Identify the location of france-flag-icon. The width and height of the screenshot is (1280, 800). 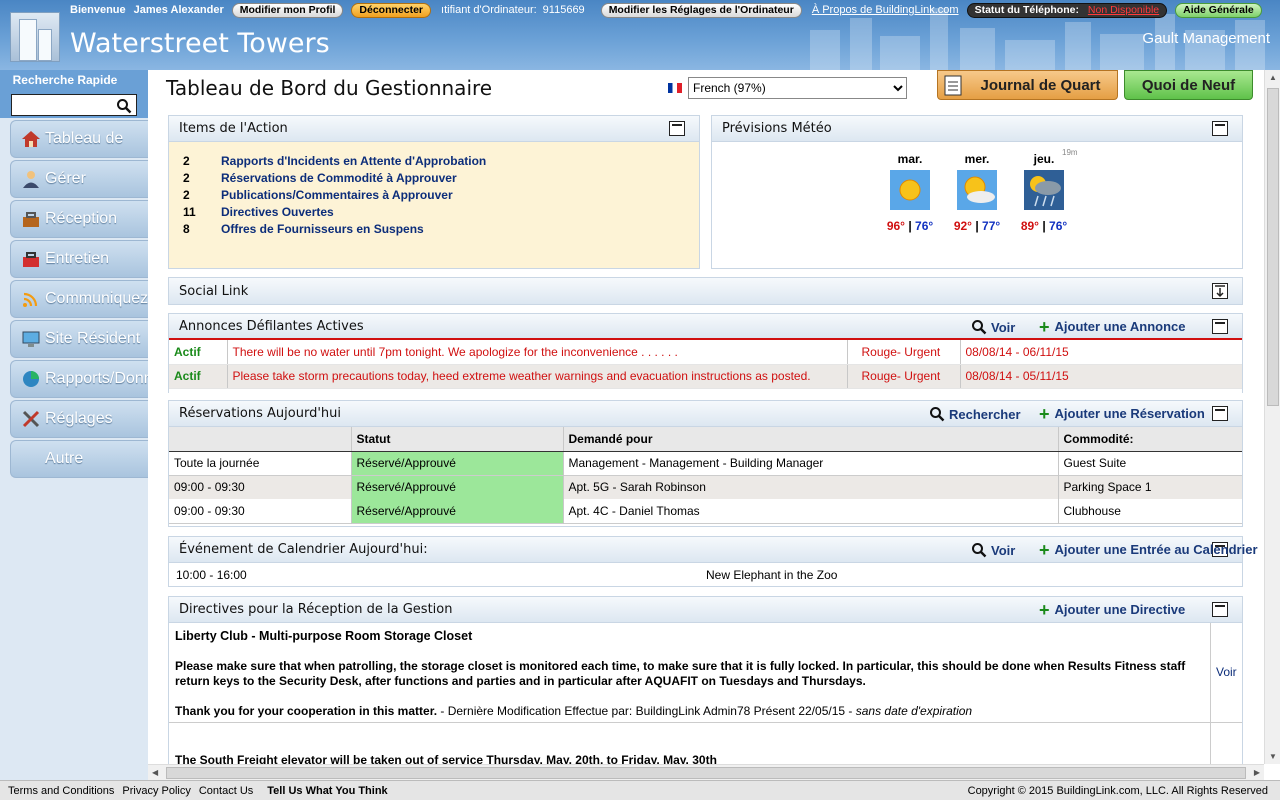
(675, 88).